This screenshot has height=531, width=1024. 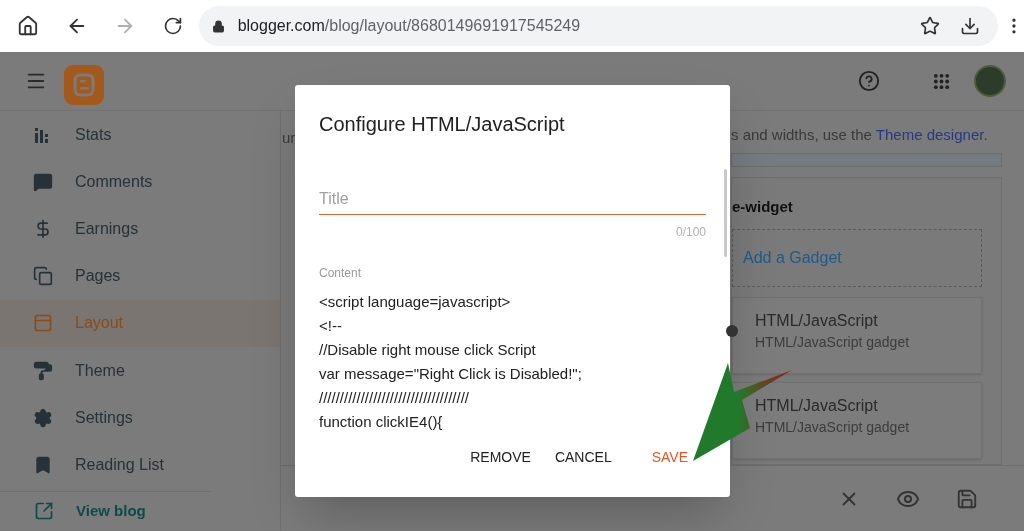 What do you see at coordinates (381, 422) in the screenshot?
I see `code-line: function clickIE4(){` at bounding box center [381, 422].